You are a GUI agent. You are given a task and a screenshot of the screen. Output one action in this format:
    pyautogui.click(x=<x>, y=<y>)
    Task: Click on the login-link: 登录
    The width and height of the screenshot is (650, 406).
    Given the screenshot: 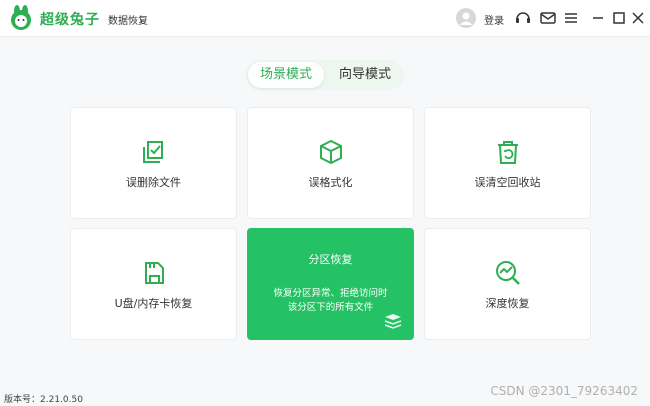 What is the action you would take?
    pyautogui.click(x=494, y=19)
    